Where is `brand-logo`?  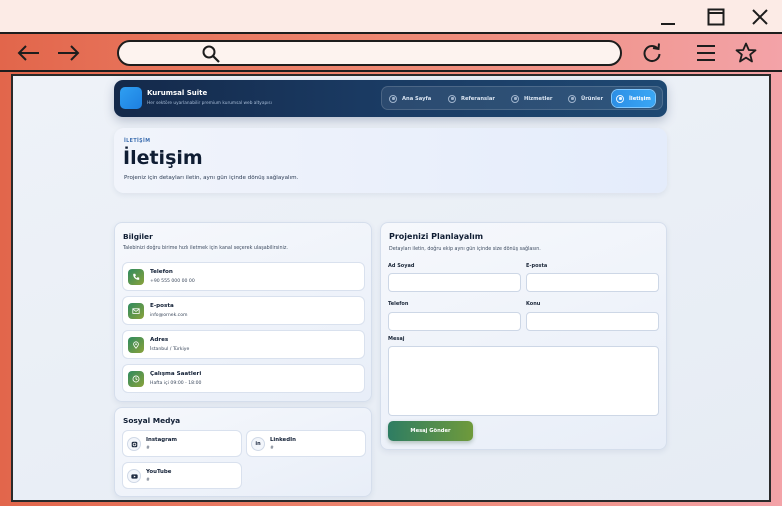 brand-logo is located at coordinates (131, 98).